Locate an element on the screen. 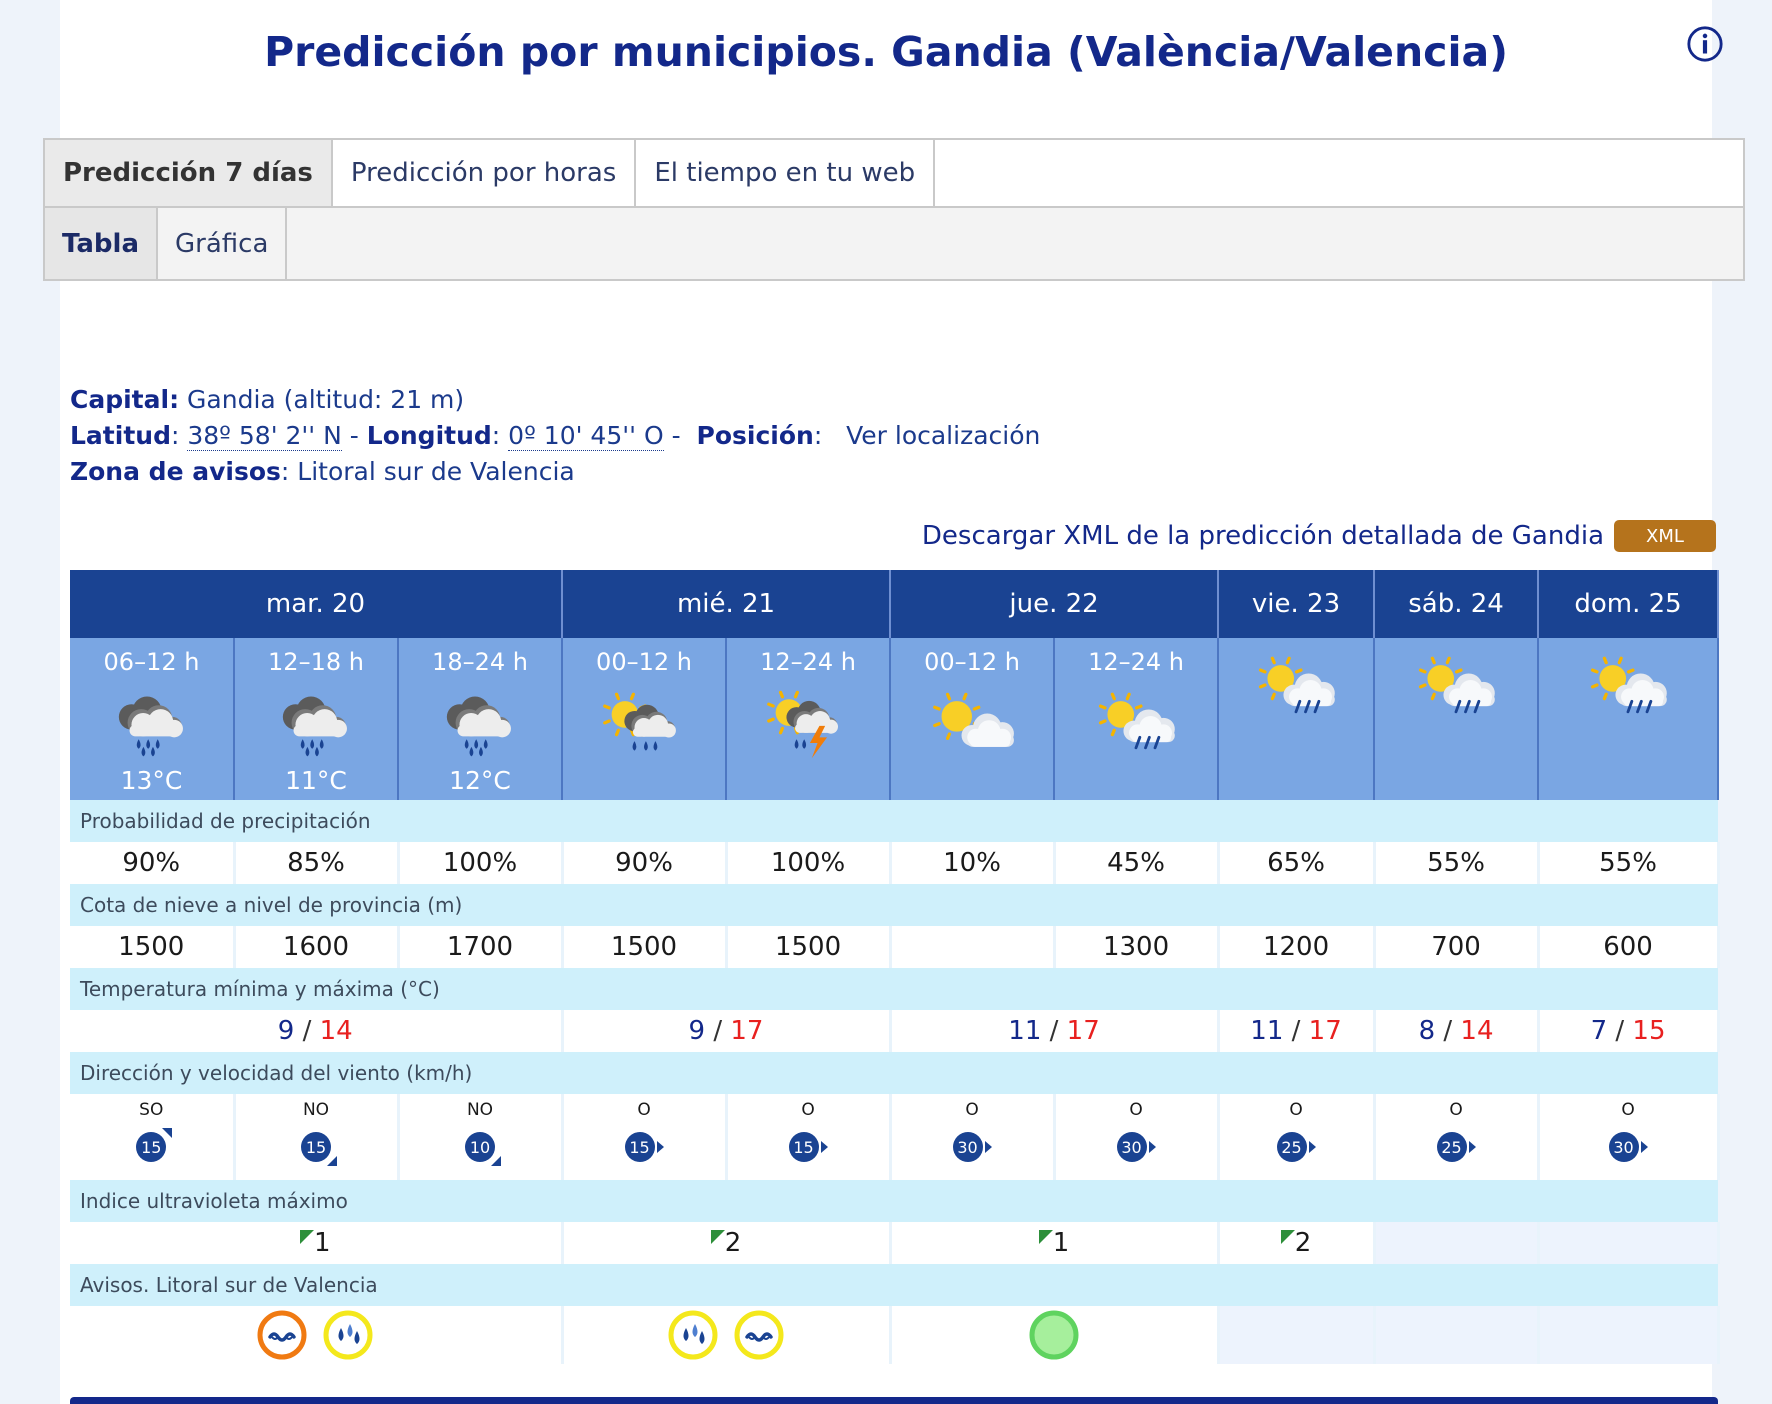 This screenshot has width=1772, height=1404. temp-max: 14 is located at coordinates (336, 1031).